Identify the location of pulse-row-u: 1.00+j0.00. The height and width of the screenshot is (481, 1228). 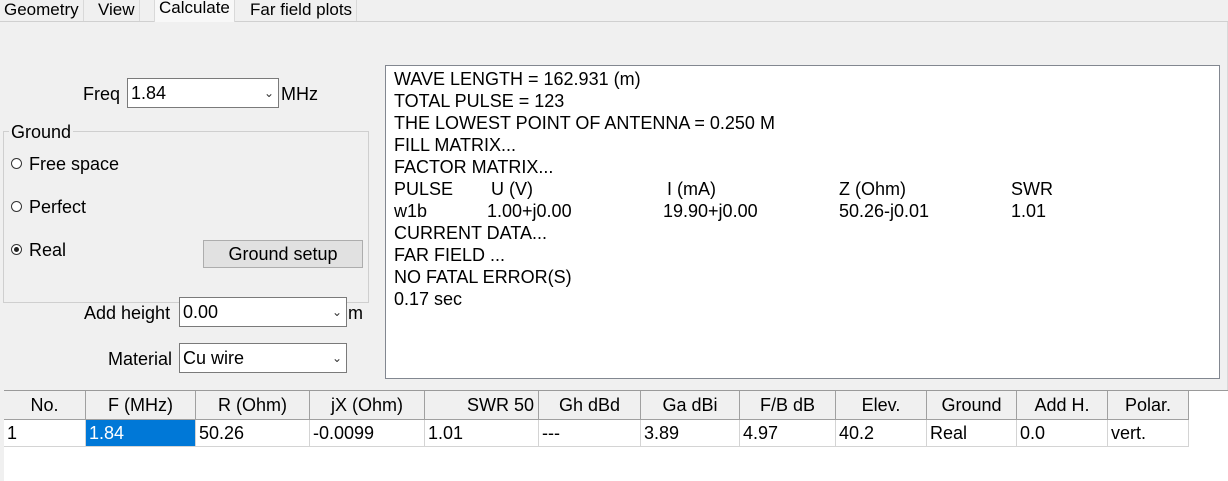
(529, 211).